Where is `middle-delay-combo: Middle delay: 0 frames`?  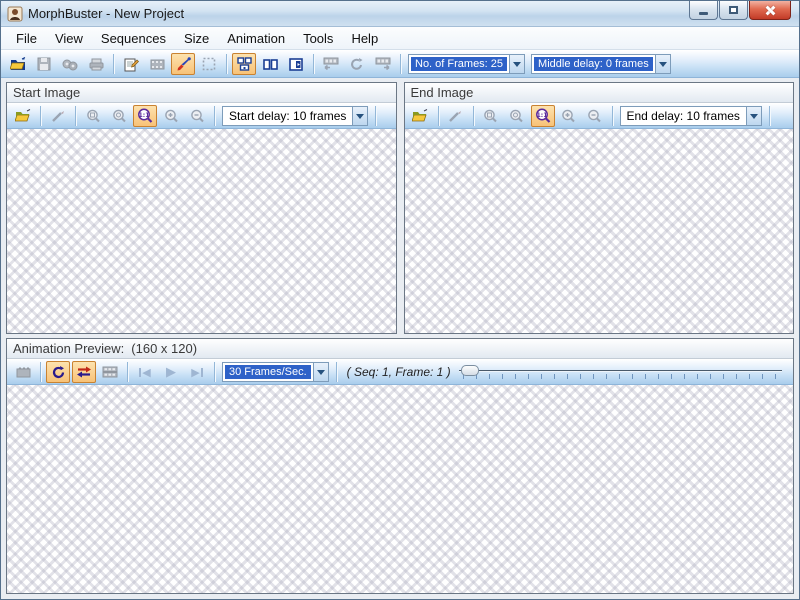 middle-delay-combo: Middle delay: 0 frames is located at coordinates (601, 64).